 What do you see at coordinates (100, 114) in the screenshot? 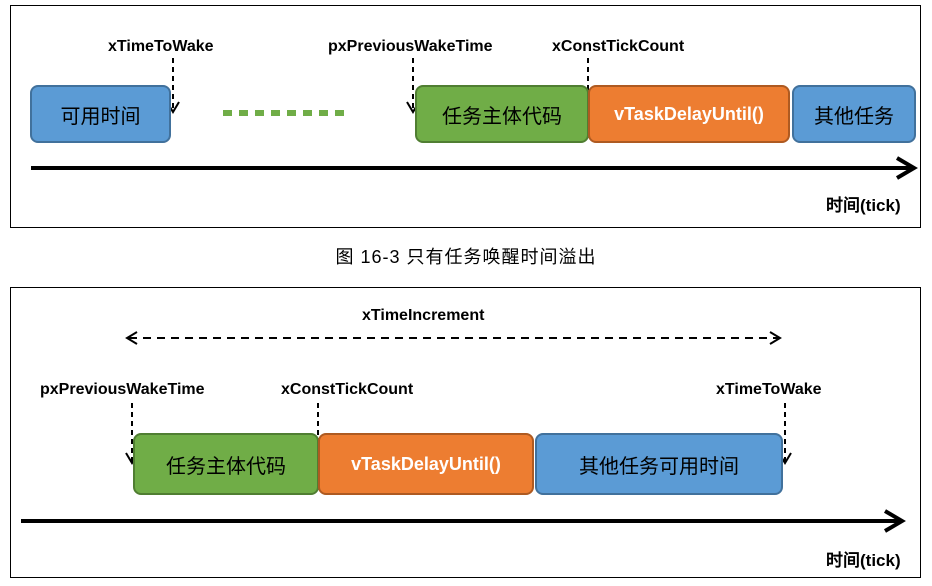
I see `available-time-box: 可用时间` at bounding box center [100, 114].